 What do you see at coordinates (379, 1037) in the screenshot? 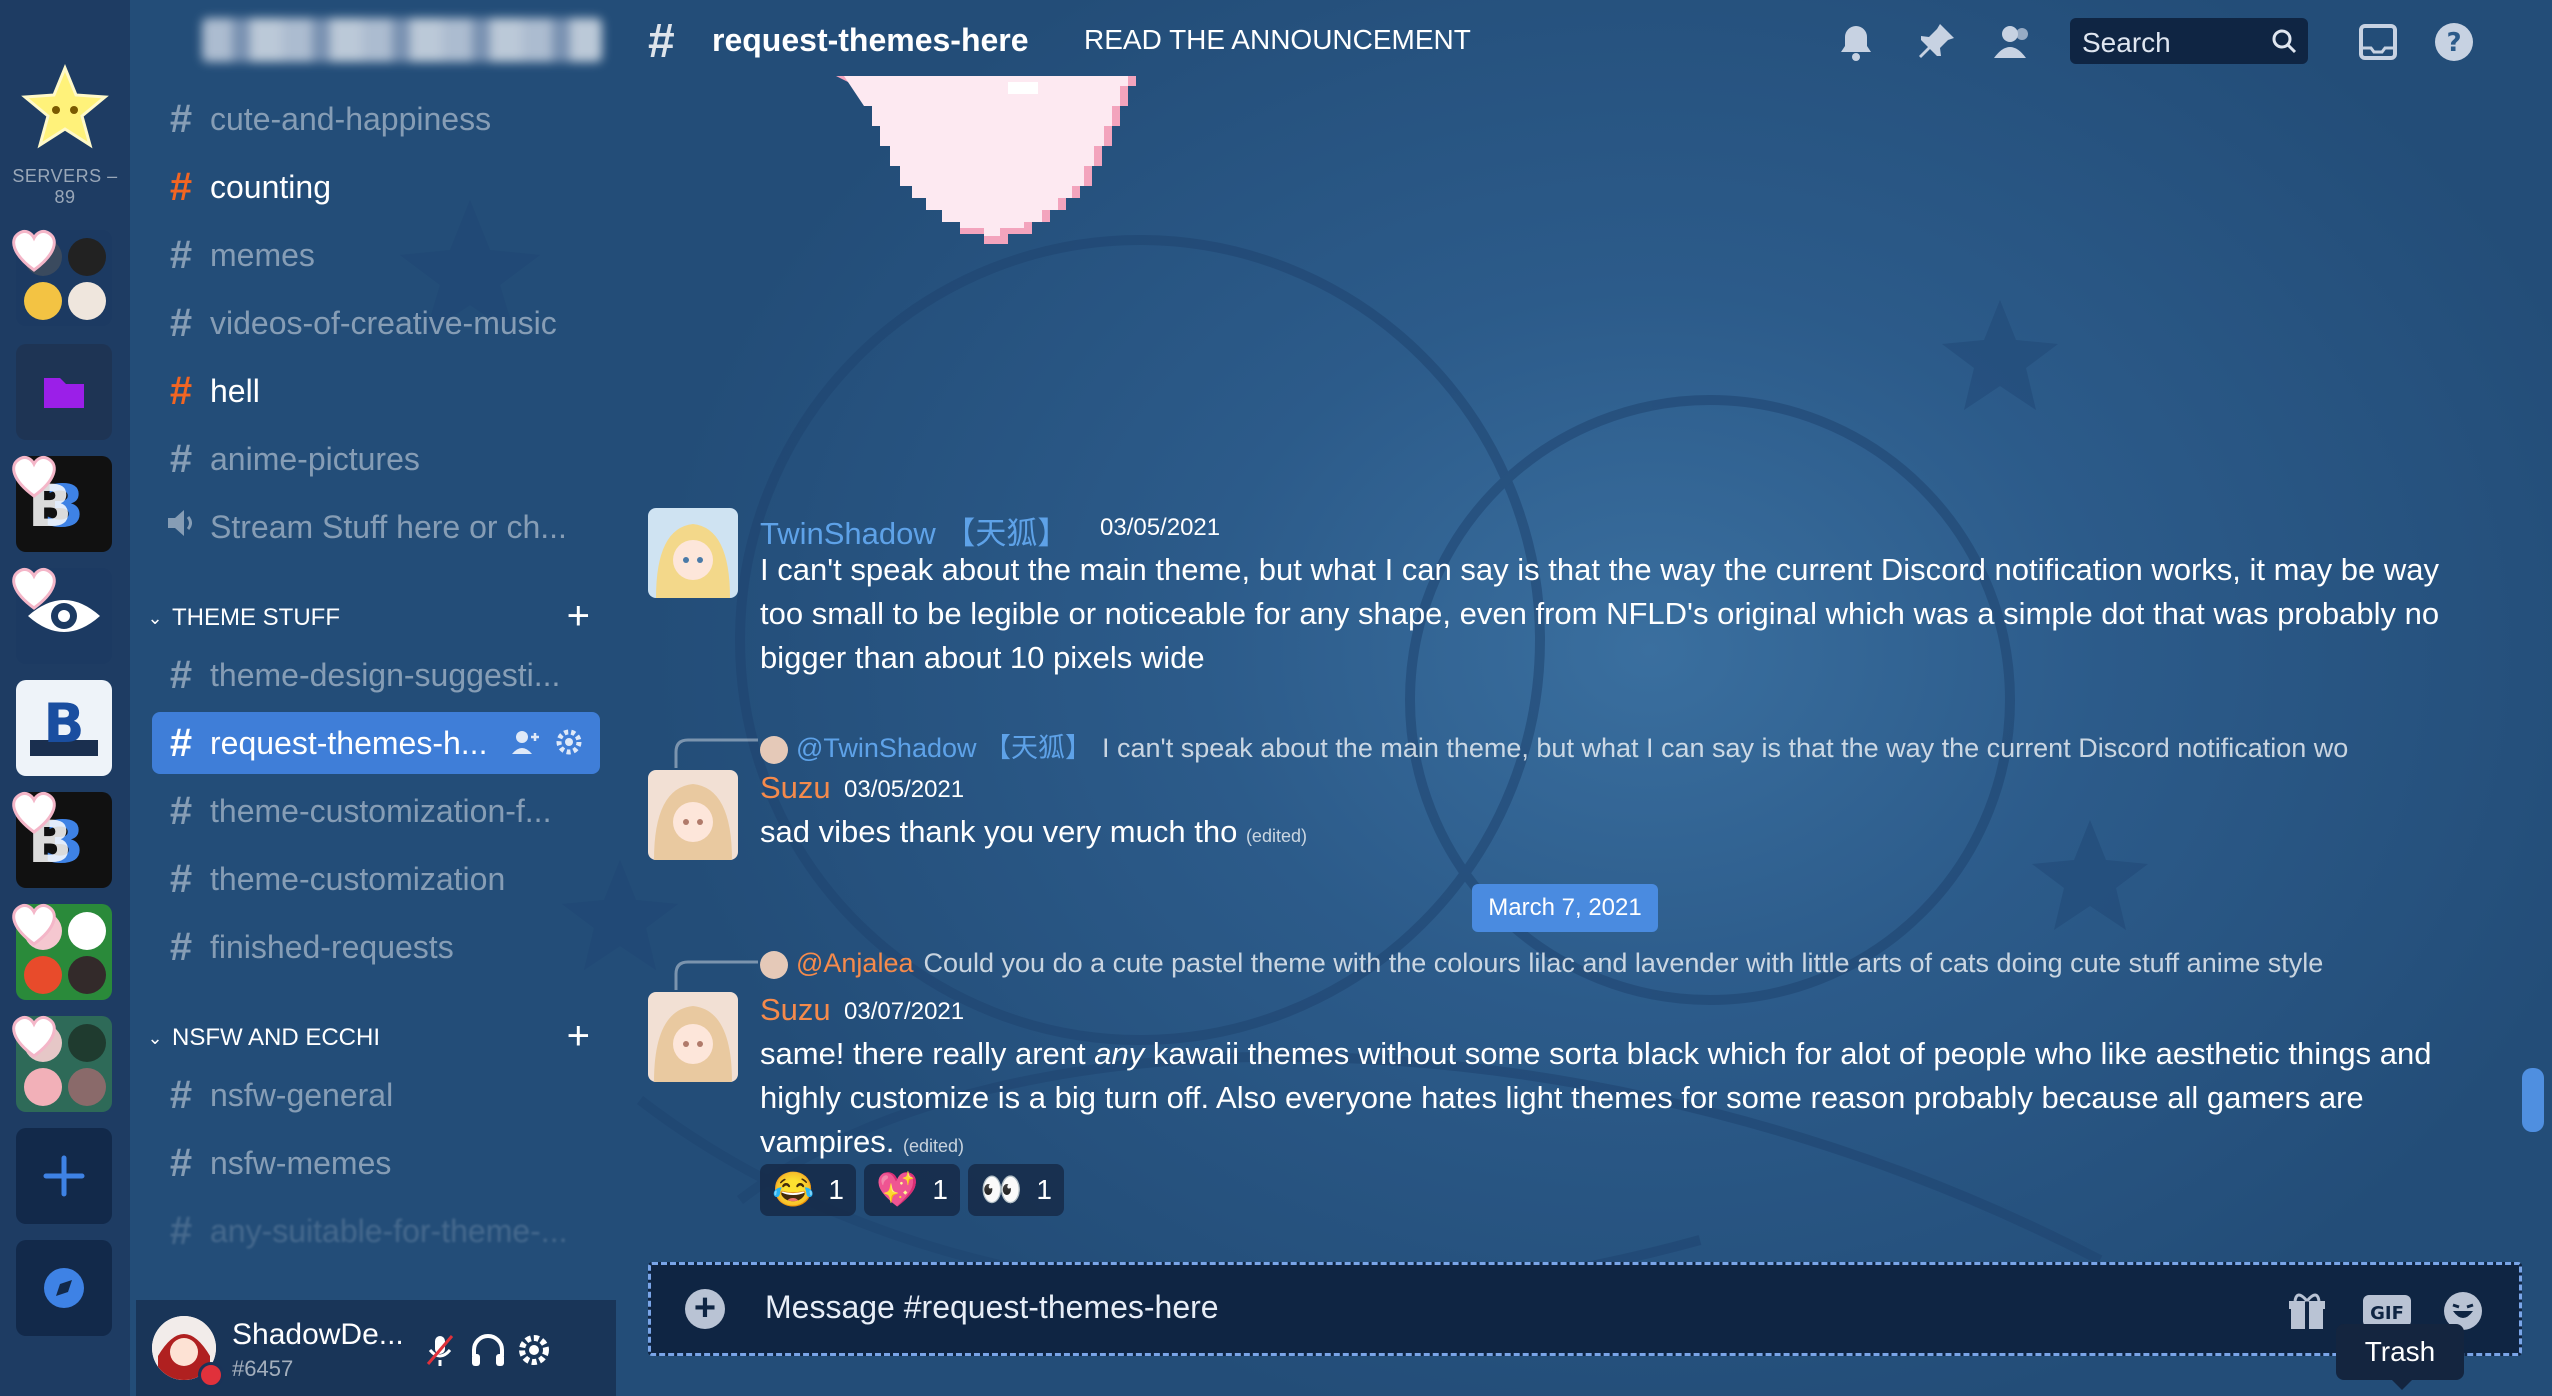
I see `category-nsfw-and-ecchi: ⌄ NSFW AND ECCHI +` at bounding box center [379, 1037].